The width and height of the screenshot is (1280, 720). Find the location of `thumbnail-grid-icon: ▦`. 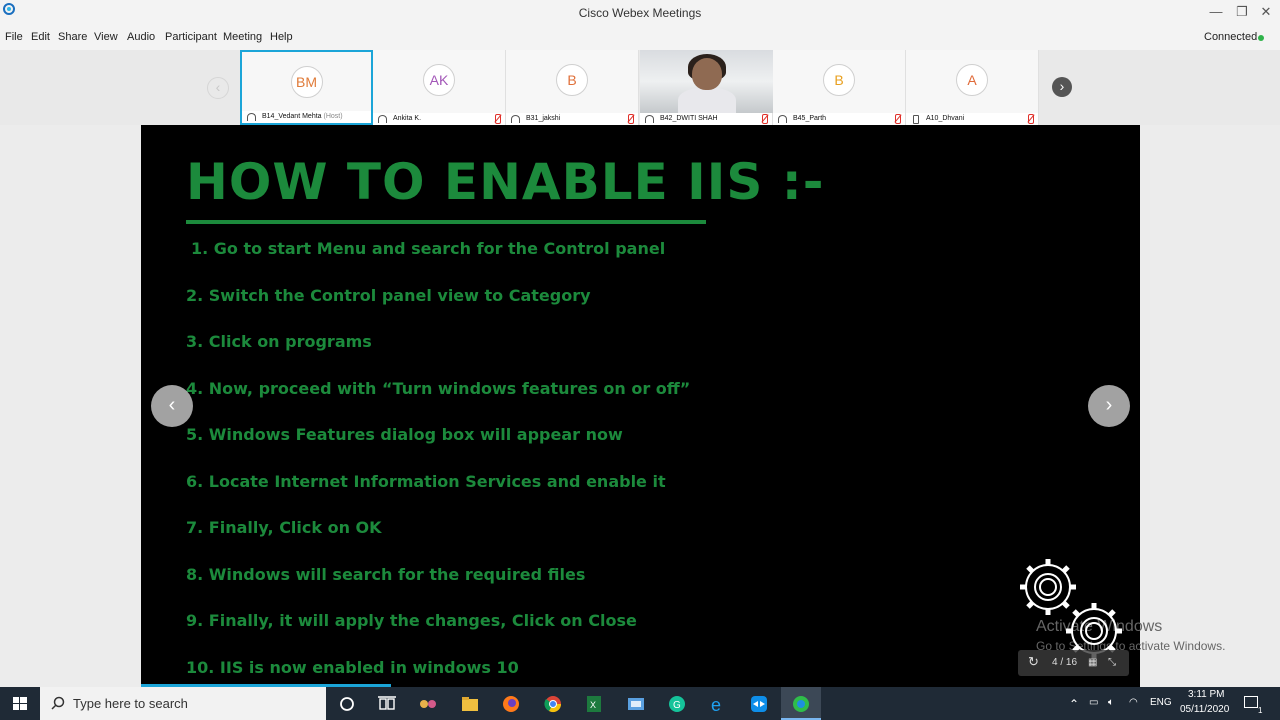

thumbnail-grid-icon: ▦ is located at coordinates (1092, 662).